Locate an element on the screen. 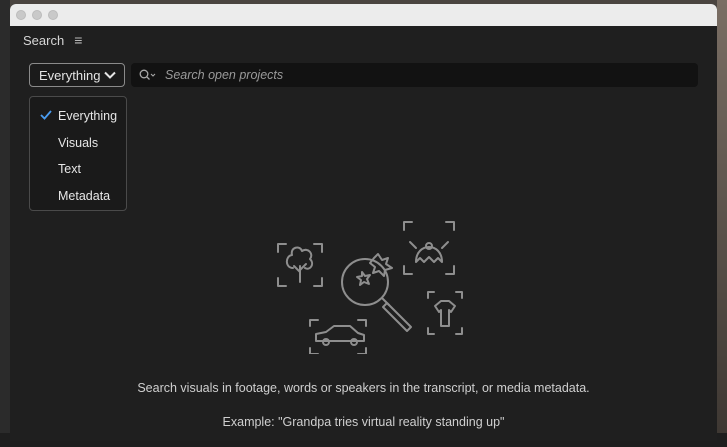 Image resolution: width=727 pixels, height=447 pixels. title-bar is located at coordinates (363, 15).